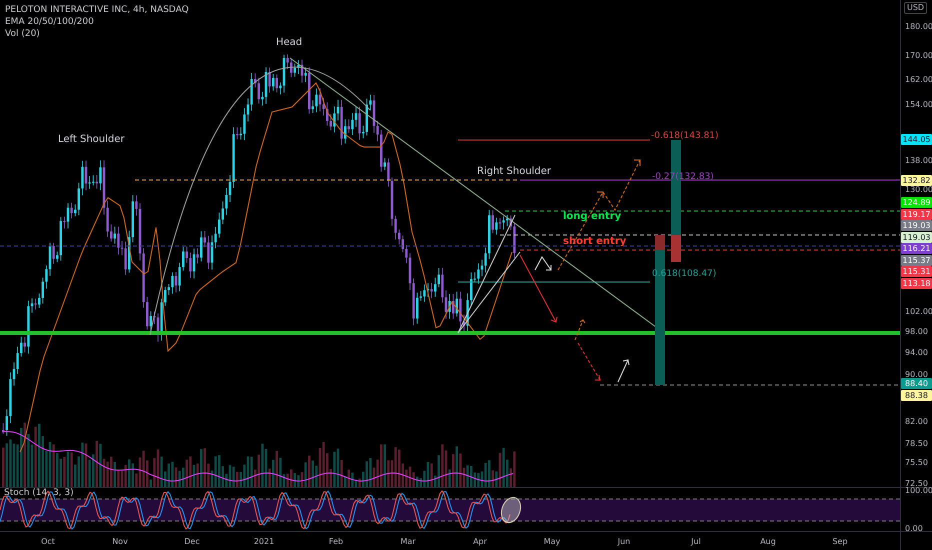  I want to click on price-axis-label: 72.50, so click(916, 483).